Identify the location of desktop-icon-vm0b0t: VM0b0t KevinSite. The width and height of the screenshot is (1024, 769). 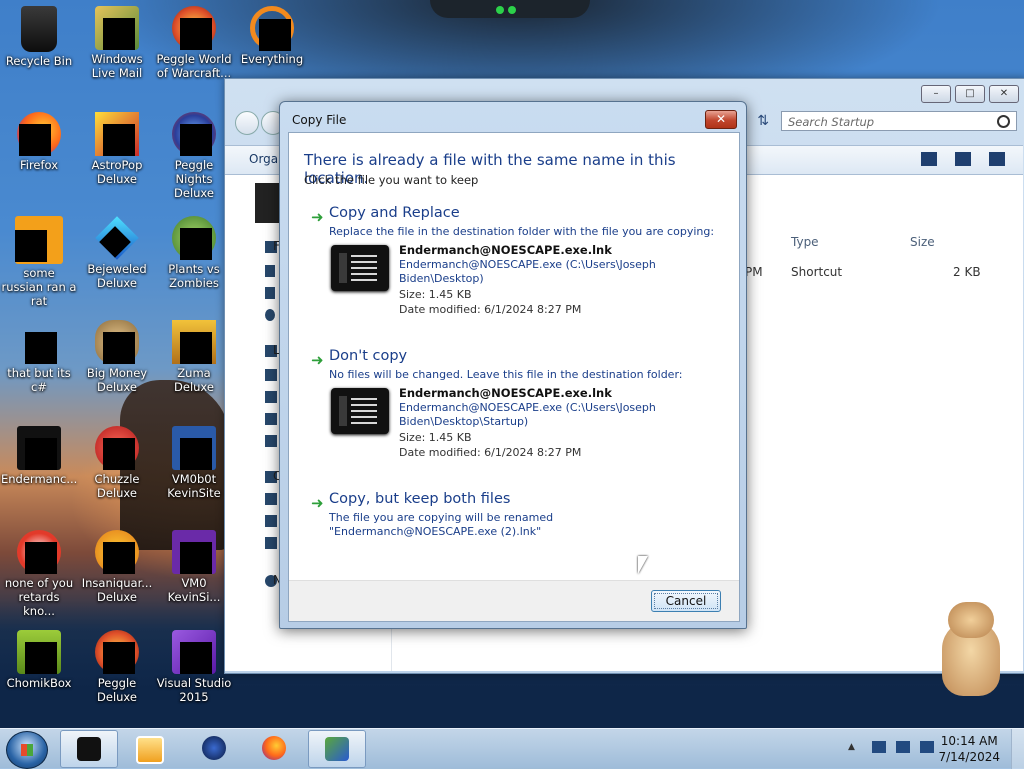
(194, 463).